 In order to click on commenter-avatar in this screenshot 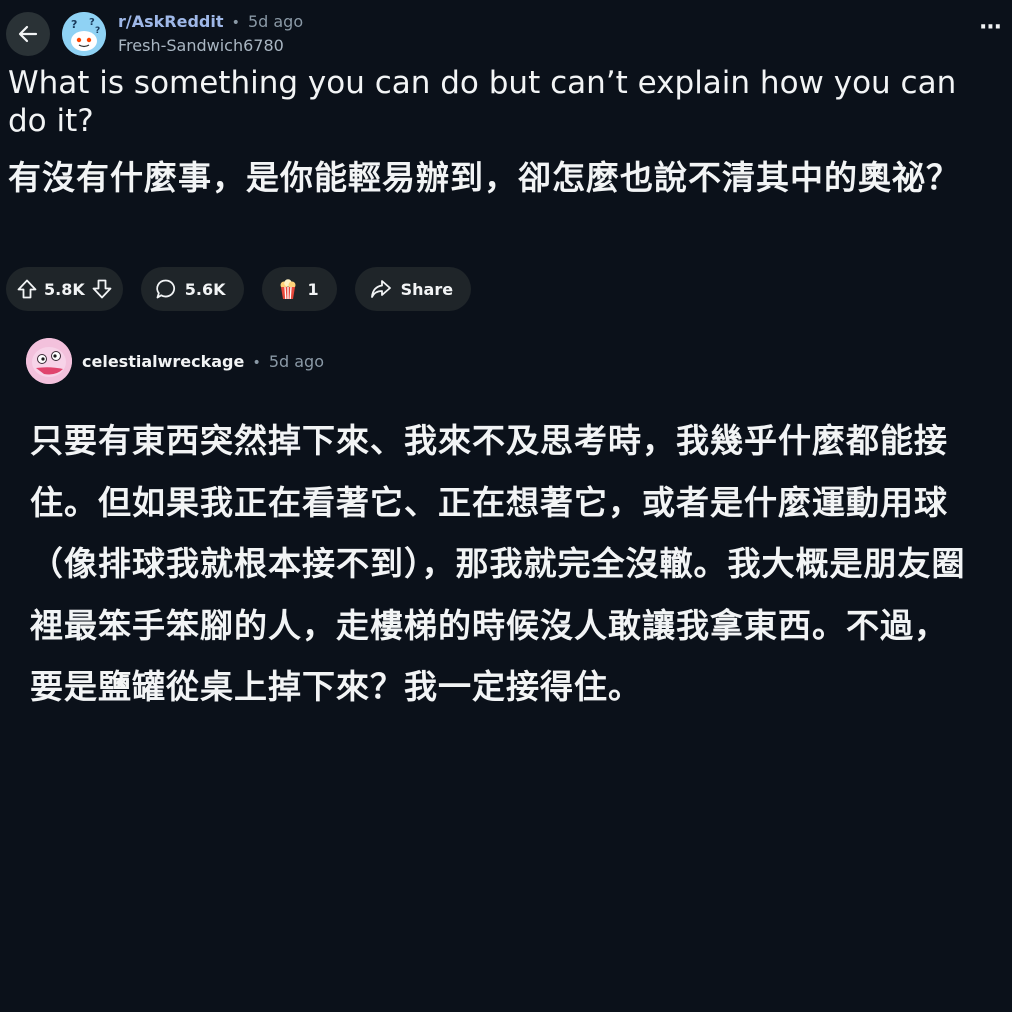, I will do `click(49, 361)`.